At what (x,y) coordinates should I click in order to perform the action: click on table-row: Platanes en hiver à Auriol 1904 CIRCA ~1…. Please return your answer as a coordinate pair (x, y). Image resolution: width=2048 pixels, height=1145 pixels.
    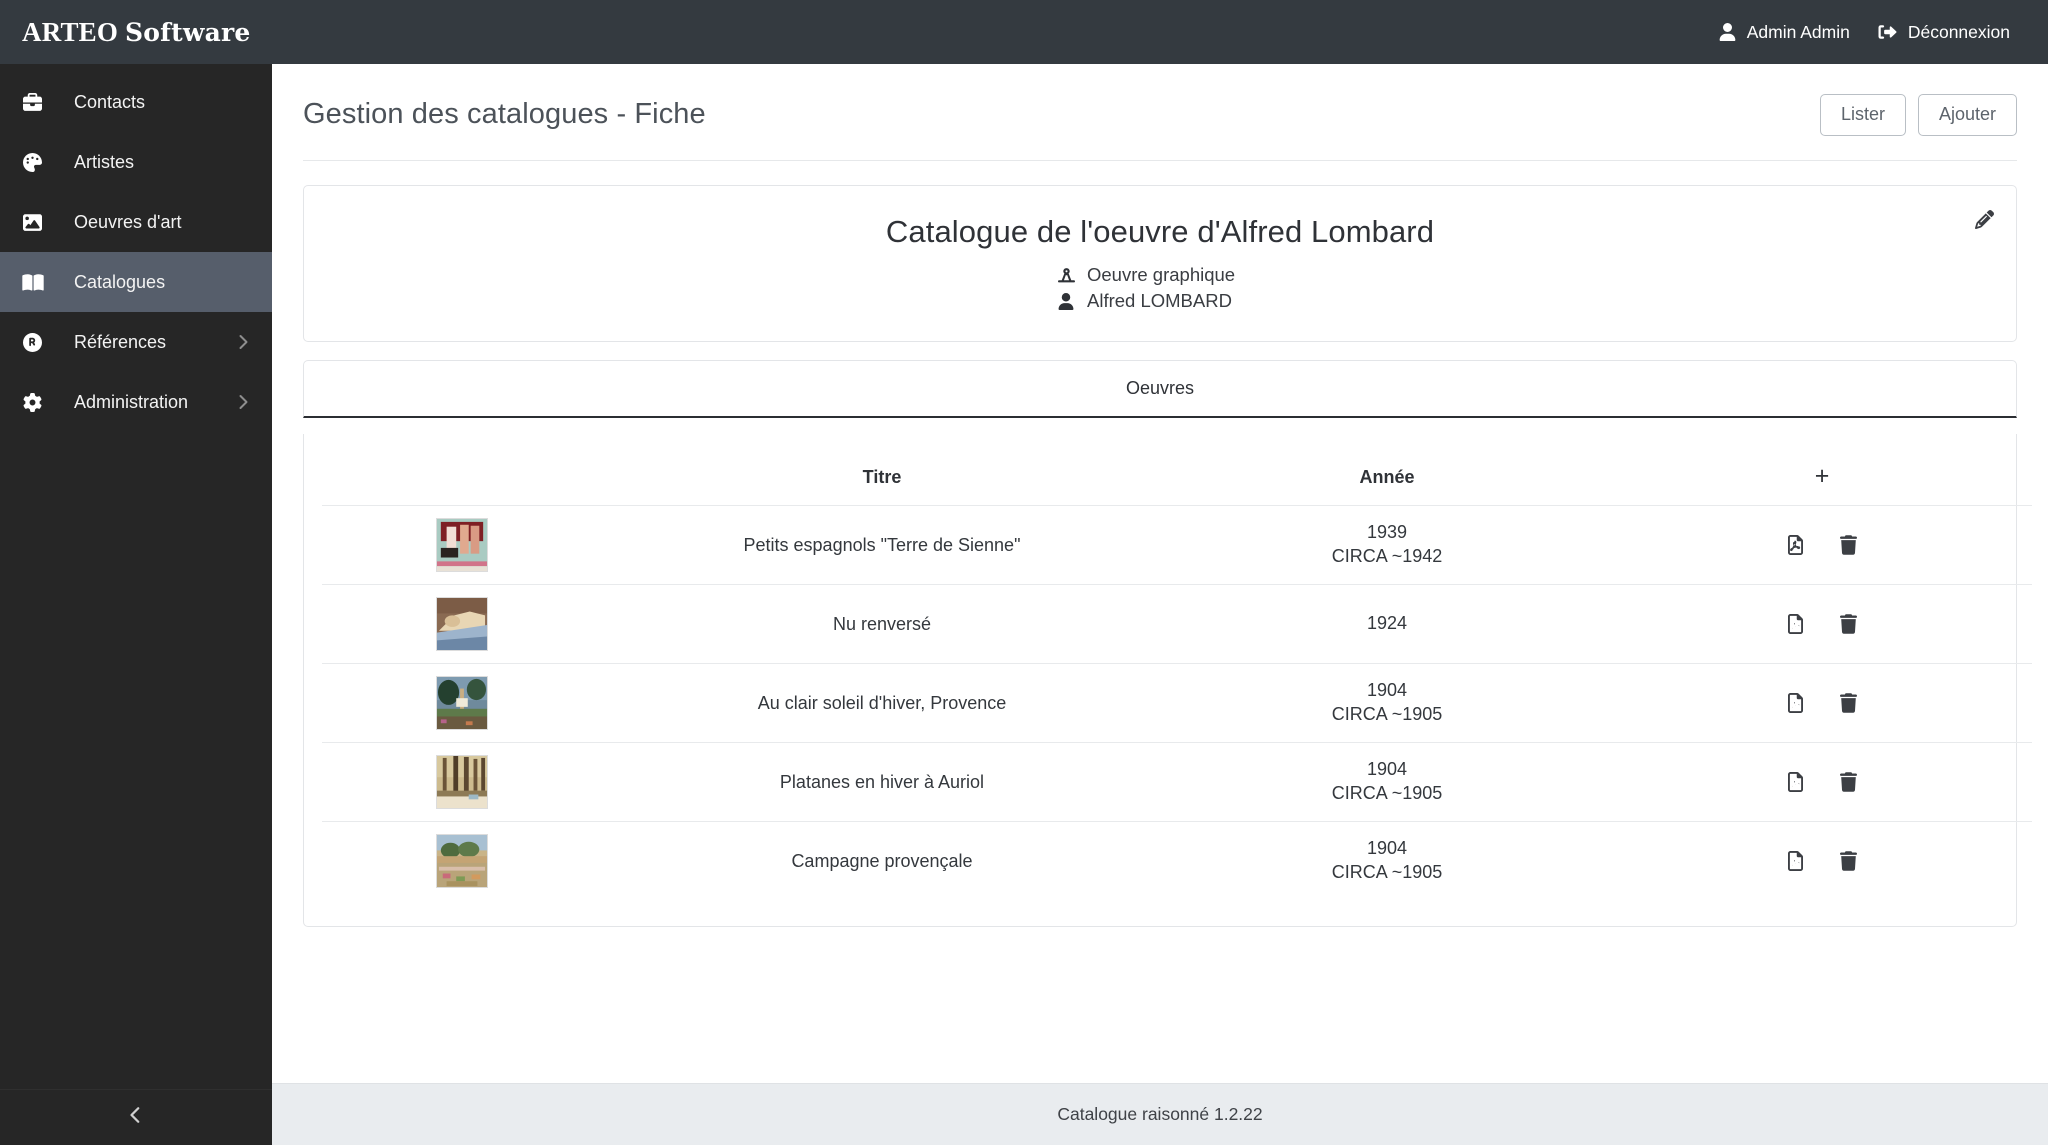
    Looking at the image, I should click on (1177, 782).